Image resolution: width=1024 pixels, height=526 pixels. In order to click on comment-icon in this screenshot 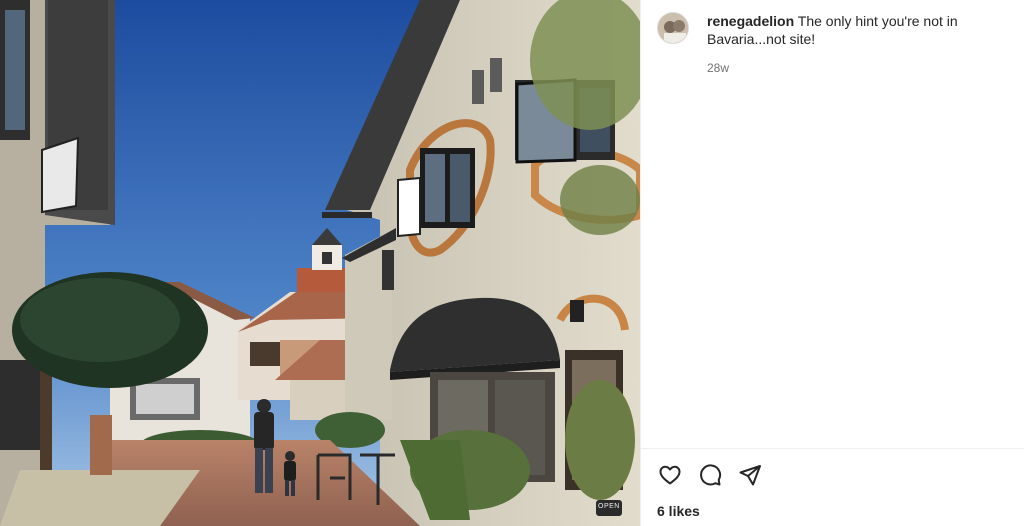, I will do `click(711, 475)`.